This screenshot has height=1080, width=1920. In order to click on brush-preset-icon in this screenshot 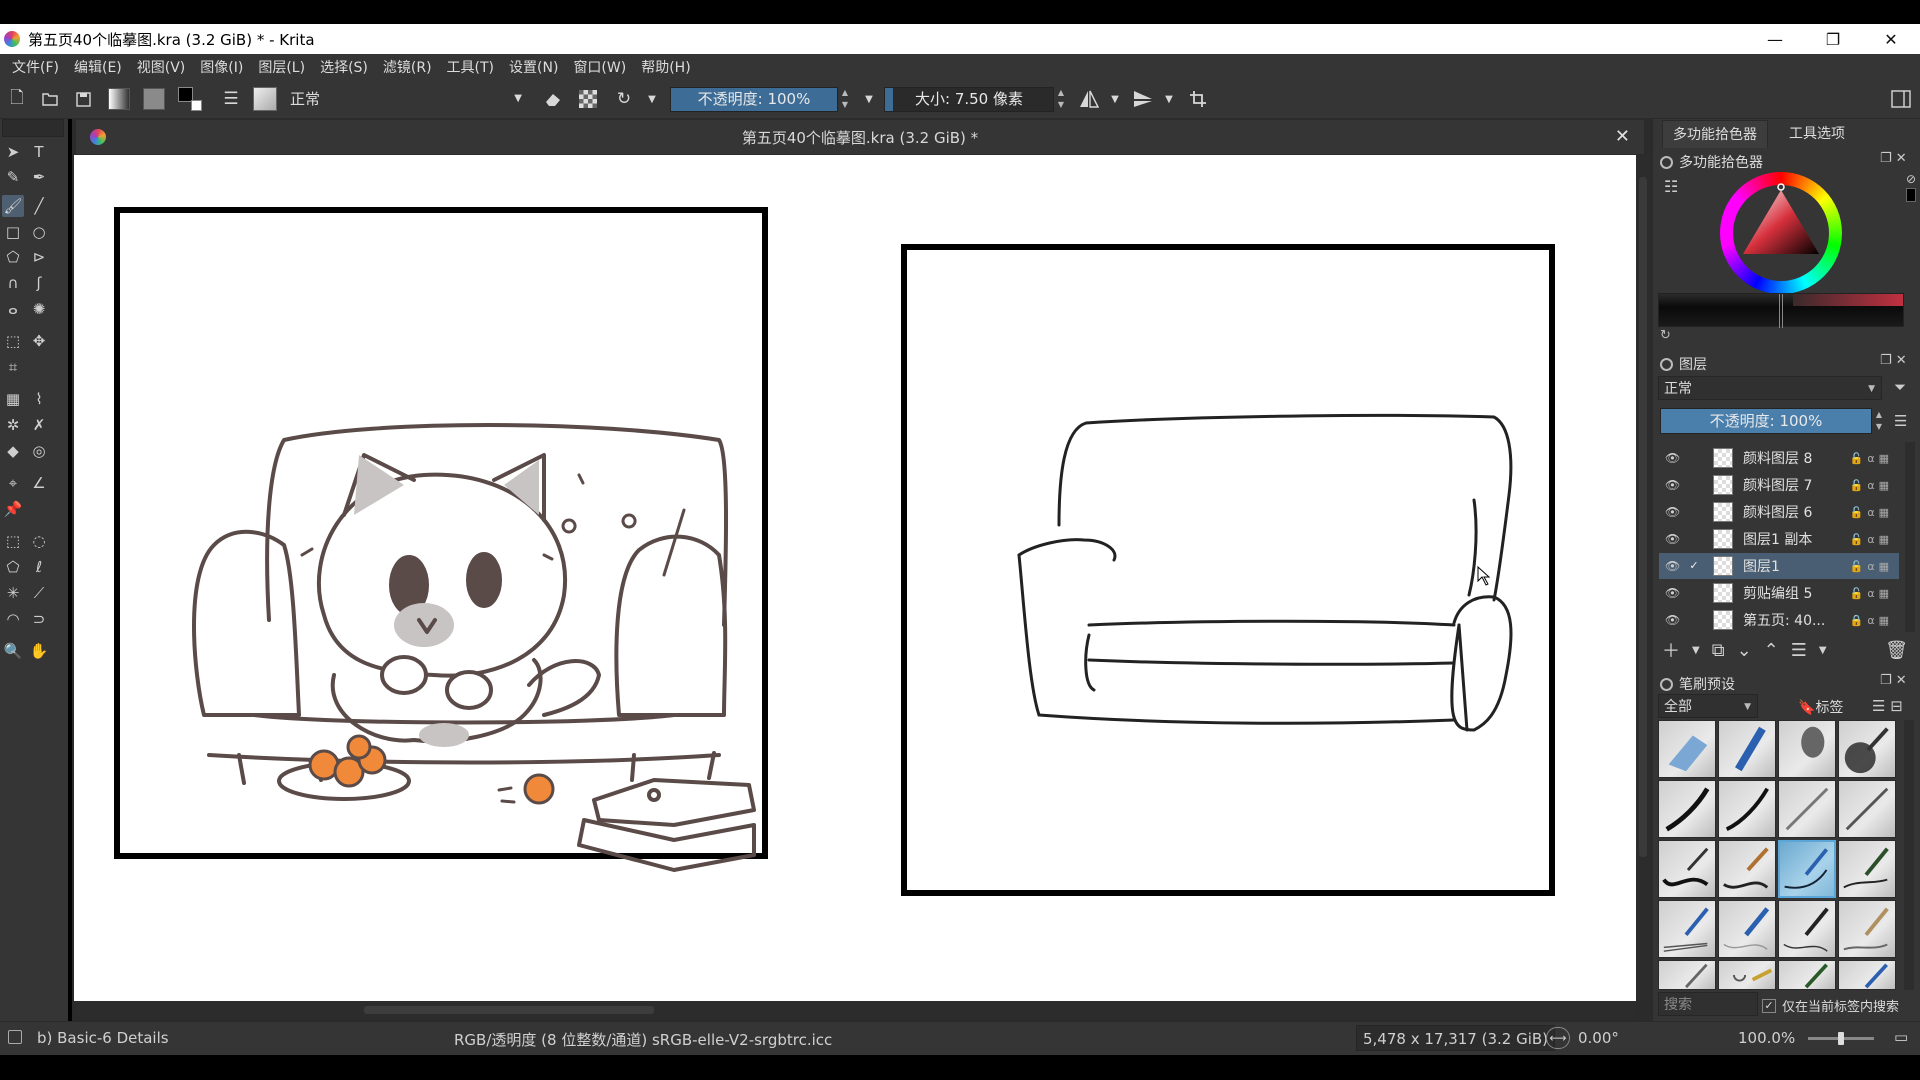, I will do `click(265, 99)`.